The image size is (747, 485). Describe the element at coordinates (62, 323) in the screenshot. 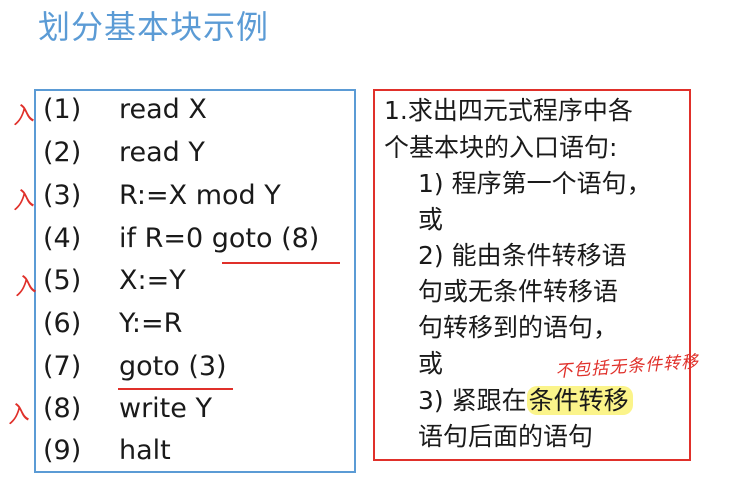

I see `line-number: (6)` at that location.